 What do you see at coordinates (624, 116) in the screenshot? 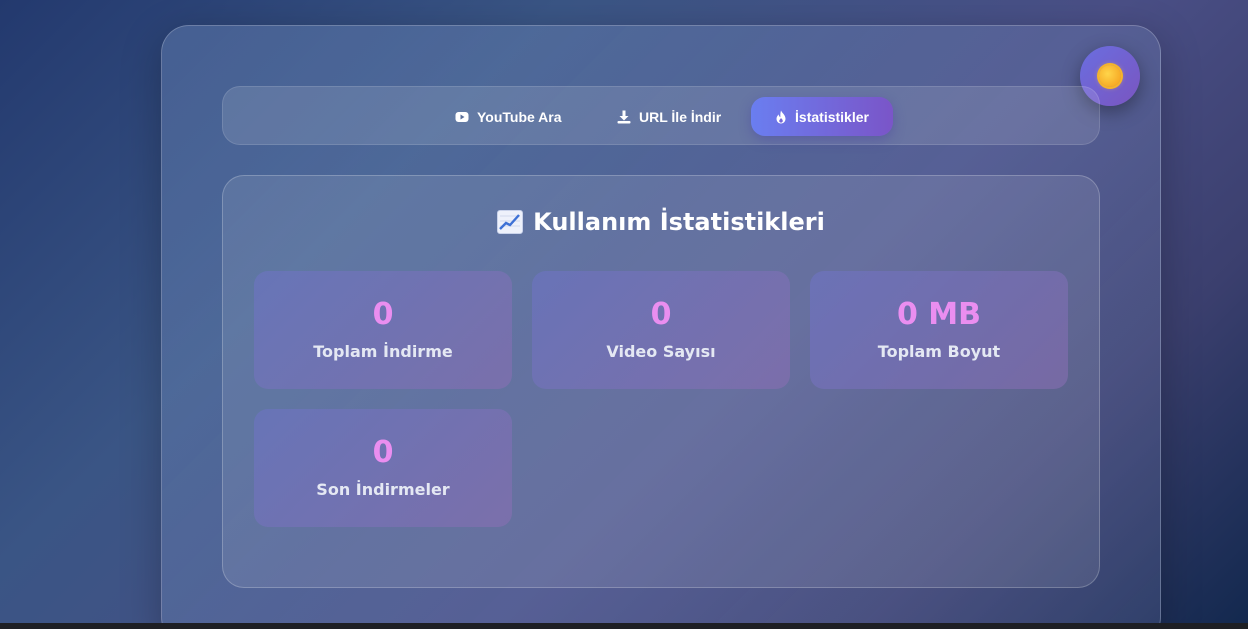
I see `download-icon` at bounding box center [624, 116].